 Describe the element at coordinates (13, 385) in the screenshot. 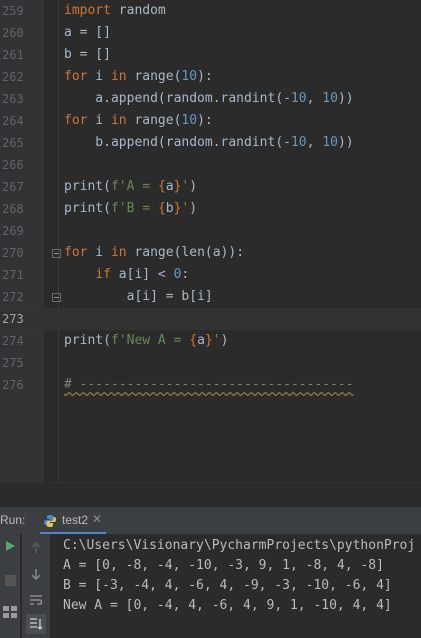

I see `line-number: 276` at that location.